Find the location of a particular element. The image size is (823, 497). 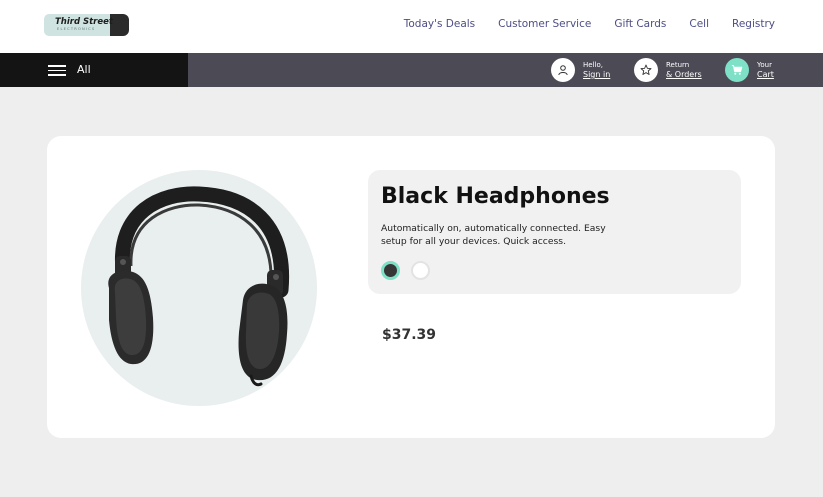

cart-button: Your Cart is located at coordinates (755, 70).